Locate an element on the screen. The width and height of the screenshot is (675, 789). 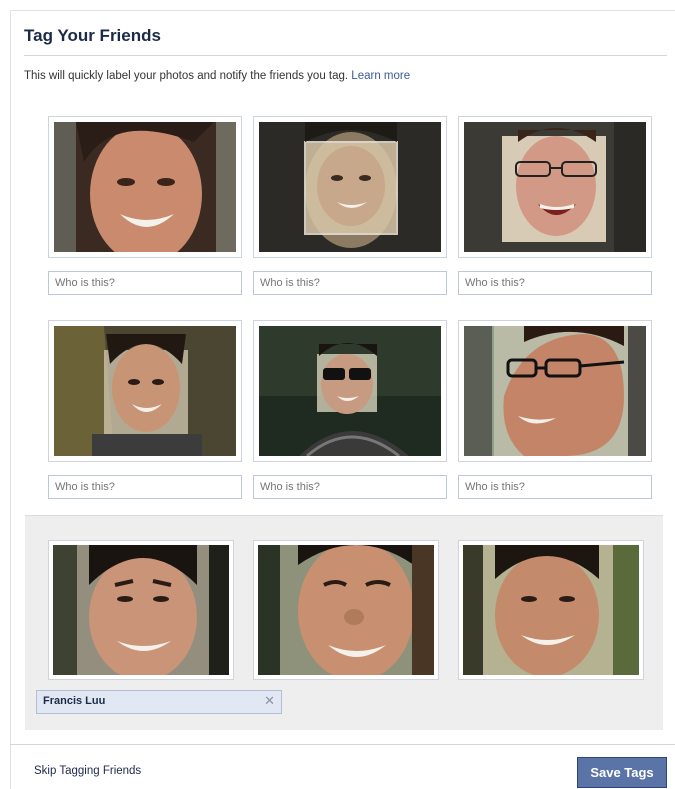
tag-name: Francis Luu is located at coordinates (74, 701).